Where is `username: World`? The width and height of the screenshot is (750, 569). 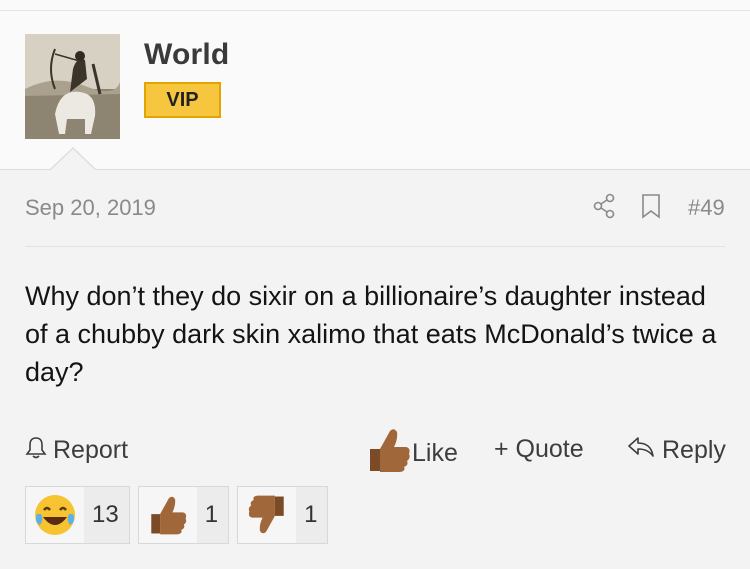 username: World is located at coordinates (186, 55).